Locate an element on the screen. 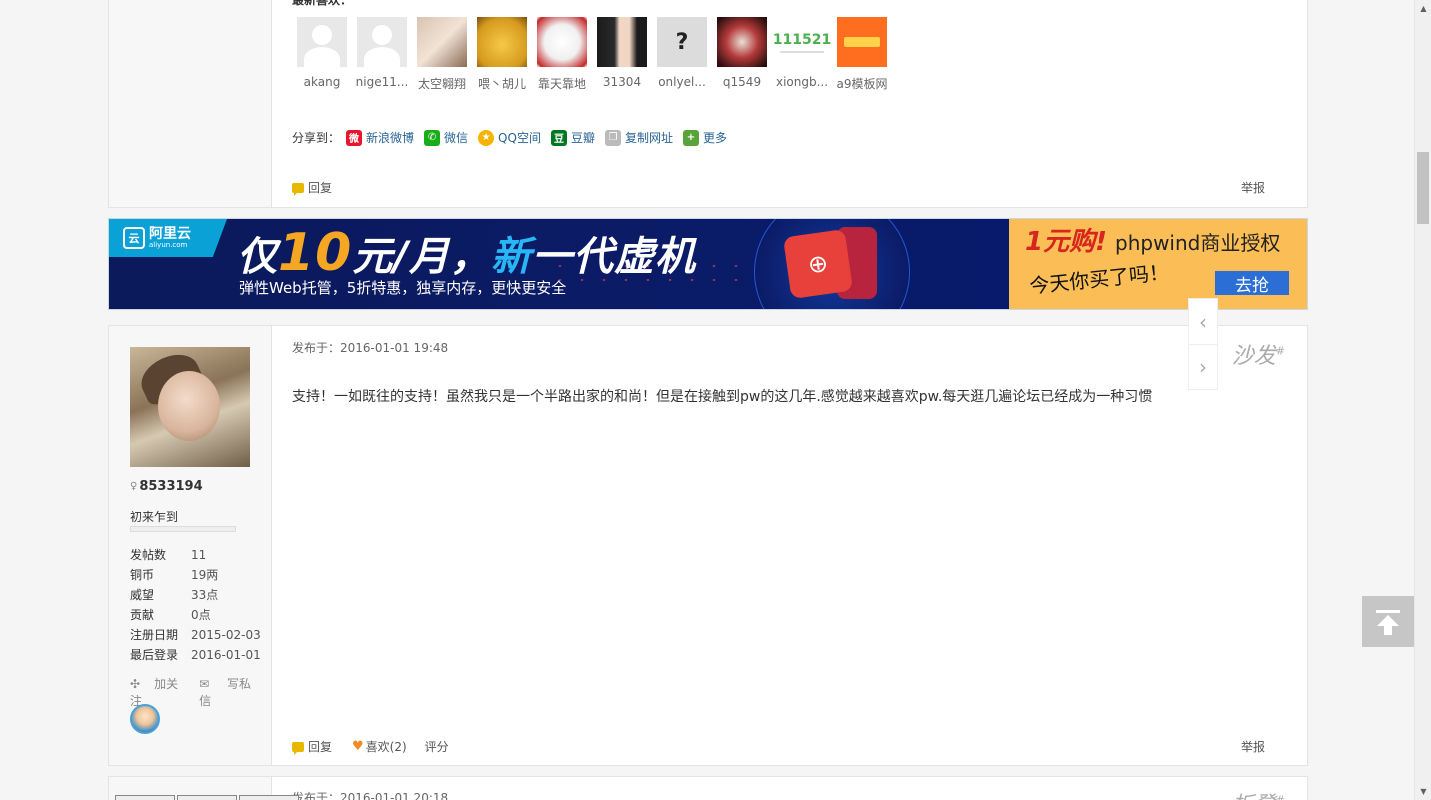 The image size is (1431, 800). share-qzone-label: QQ空间 is located at coordinates (519, 137).